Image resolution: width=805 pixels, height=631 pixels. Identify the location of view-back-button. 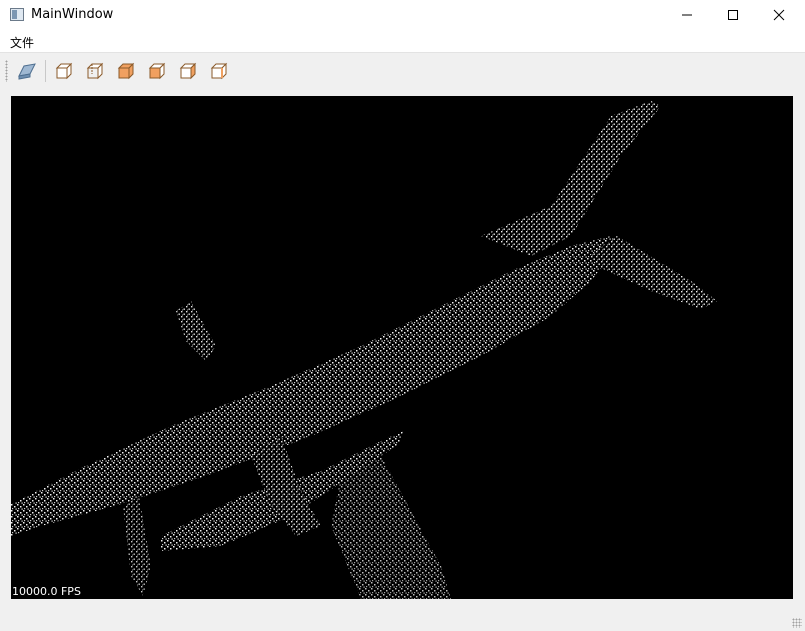
(95, 71).